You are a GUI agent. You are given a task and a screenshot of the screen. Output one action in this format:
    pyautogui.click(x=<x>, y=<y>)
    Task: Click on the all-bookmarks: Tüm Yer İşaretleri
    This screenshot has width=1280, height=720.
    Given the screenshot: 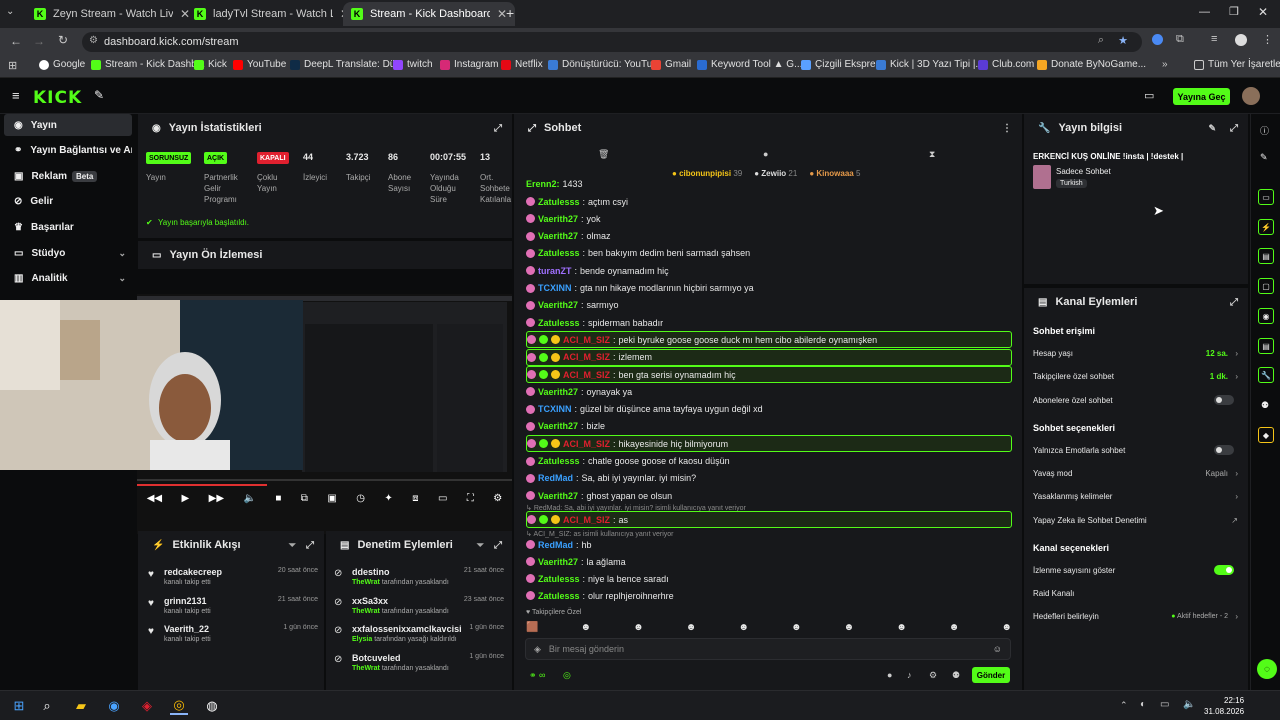 What is the action you would take?
    pyautogui.click(x=1237, y=64)
    